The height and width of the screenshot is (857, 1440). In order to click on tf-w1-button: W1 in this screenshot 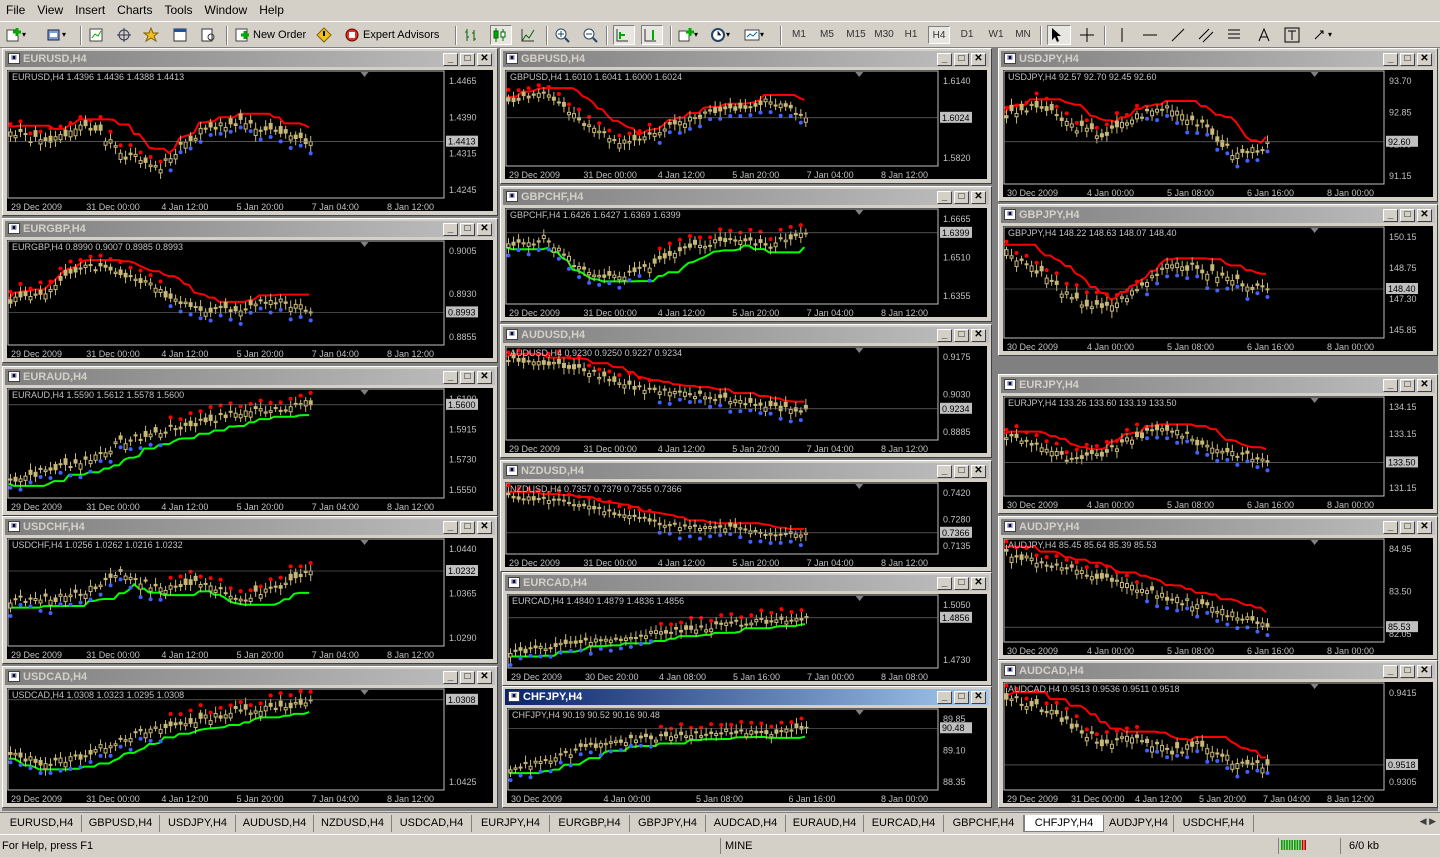, I will do `click(996, 35)`.